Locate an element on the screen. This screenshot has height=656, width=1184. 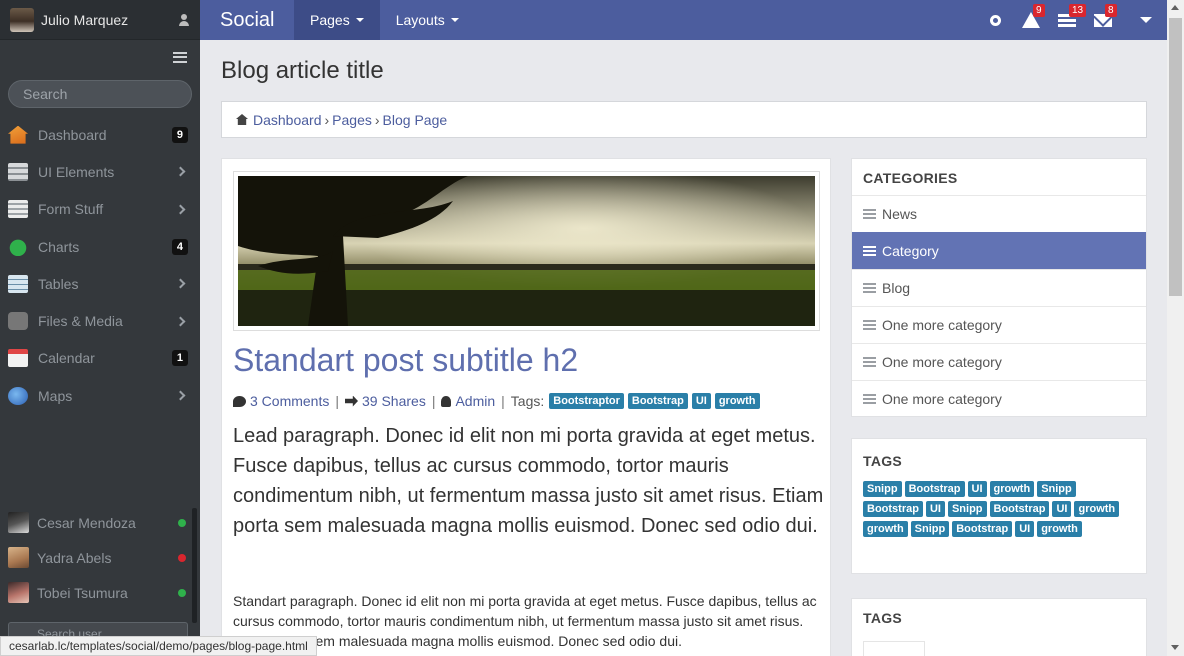
sidebar-item-ui-elements: UI Elements is located at coordinates (100, 171).